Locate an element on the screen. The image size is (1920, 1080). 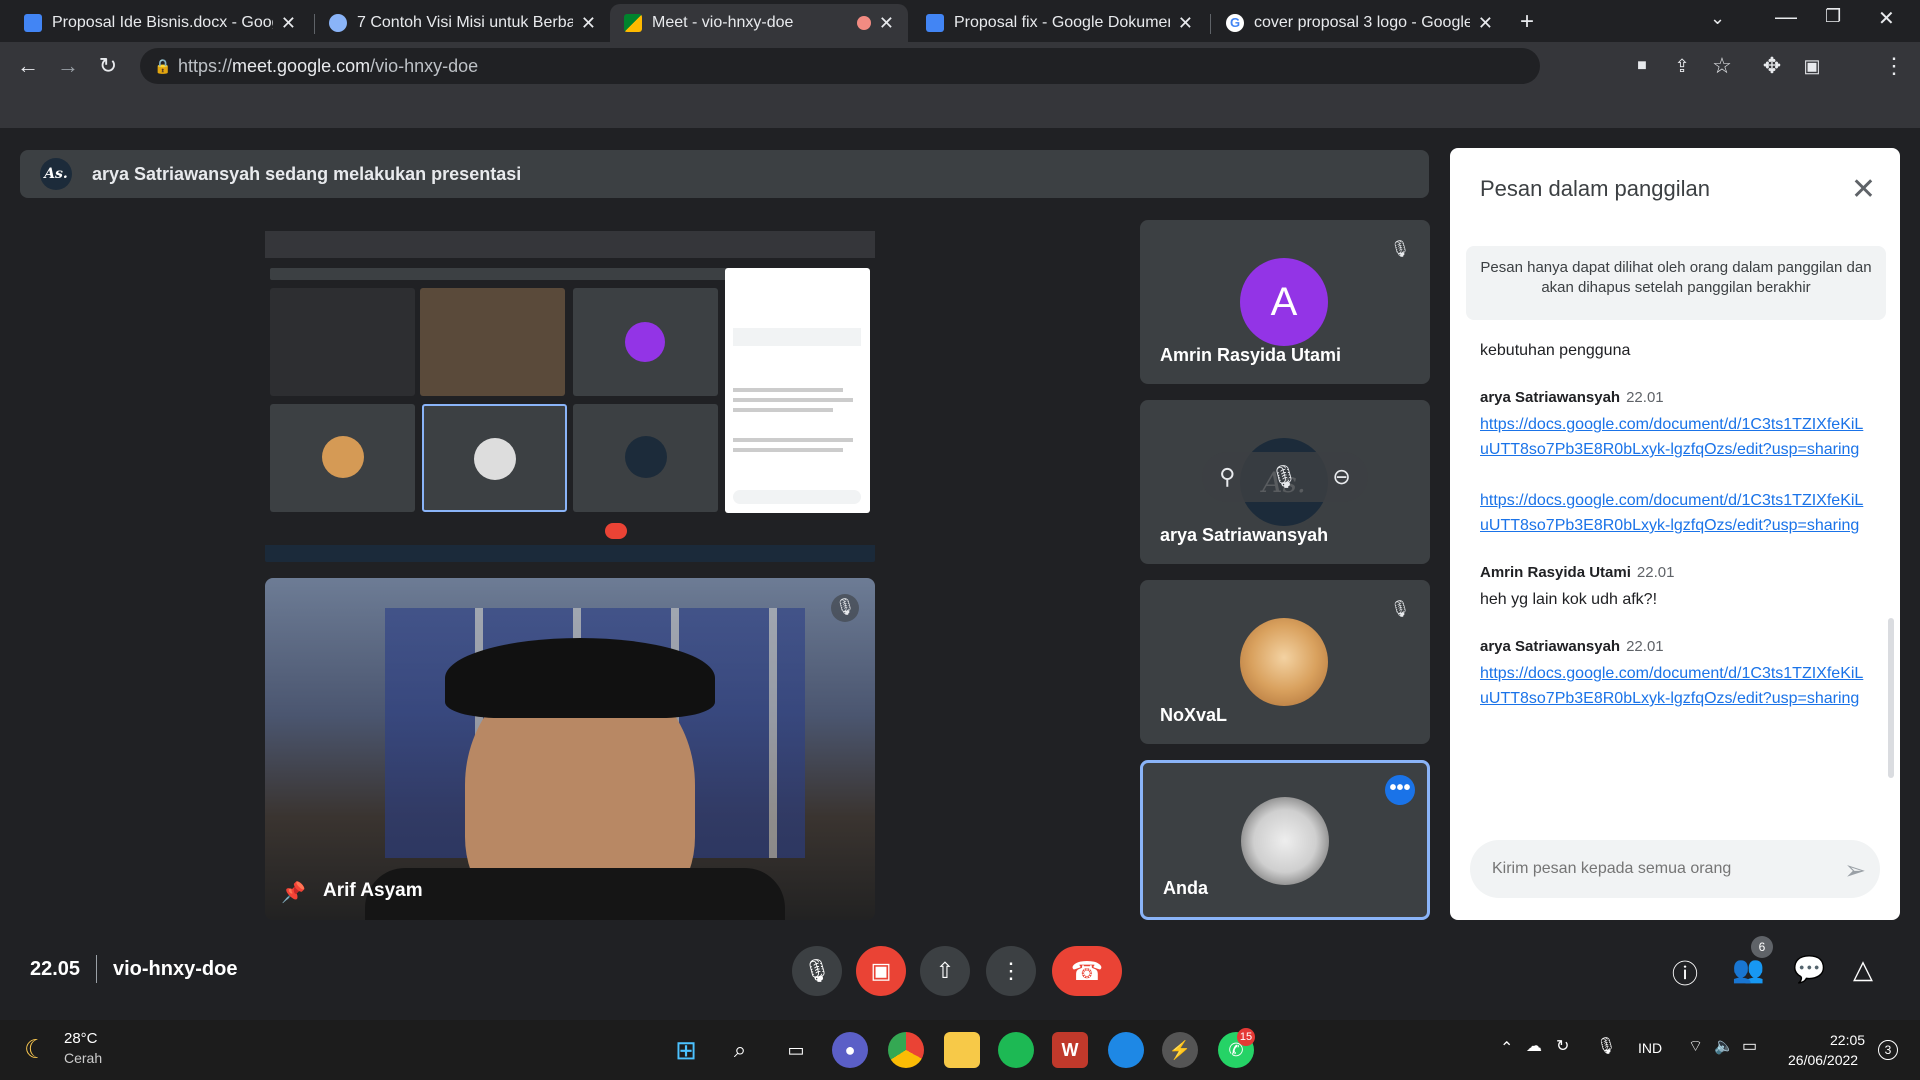
presenter-avatar: As. is located at coordinates (56, 174).